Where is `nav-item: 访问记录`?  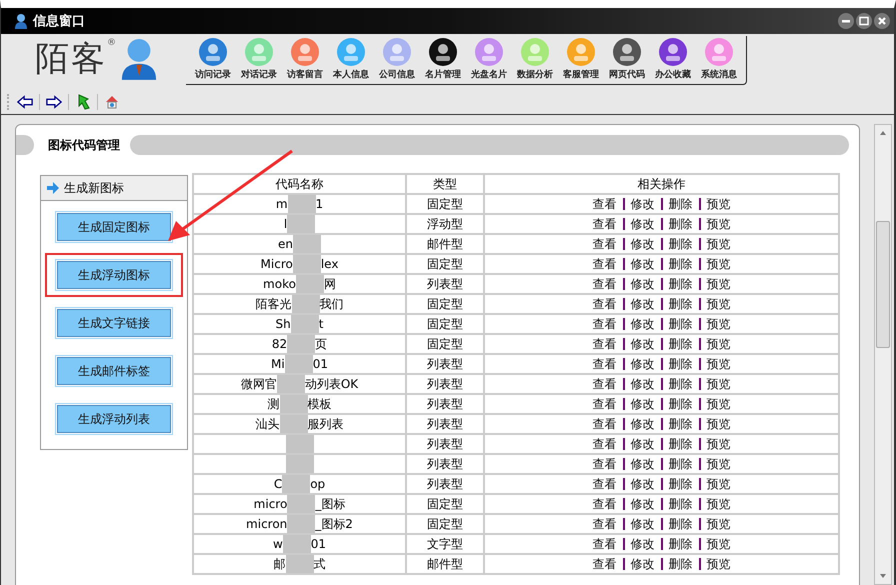 nav-item: 访问记录 is located at coordinates (213, 60).